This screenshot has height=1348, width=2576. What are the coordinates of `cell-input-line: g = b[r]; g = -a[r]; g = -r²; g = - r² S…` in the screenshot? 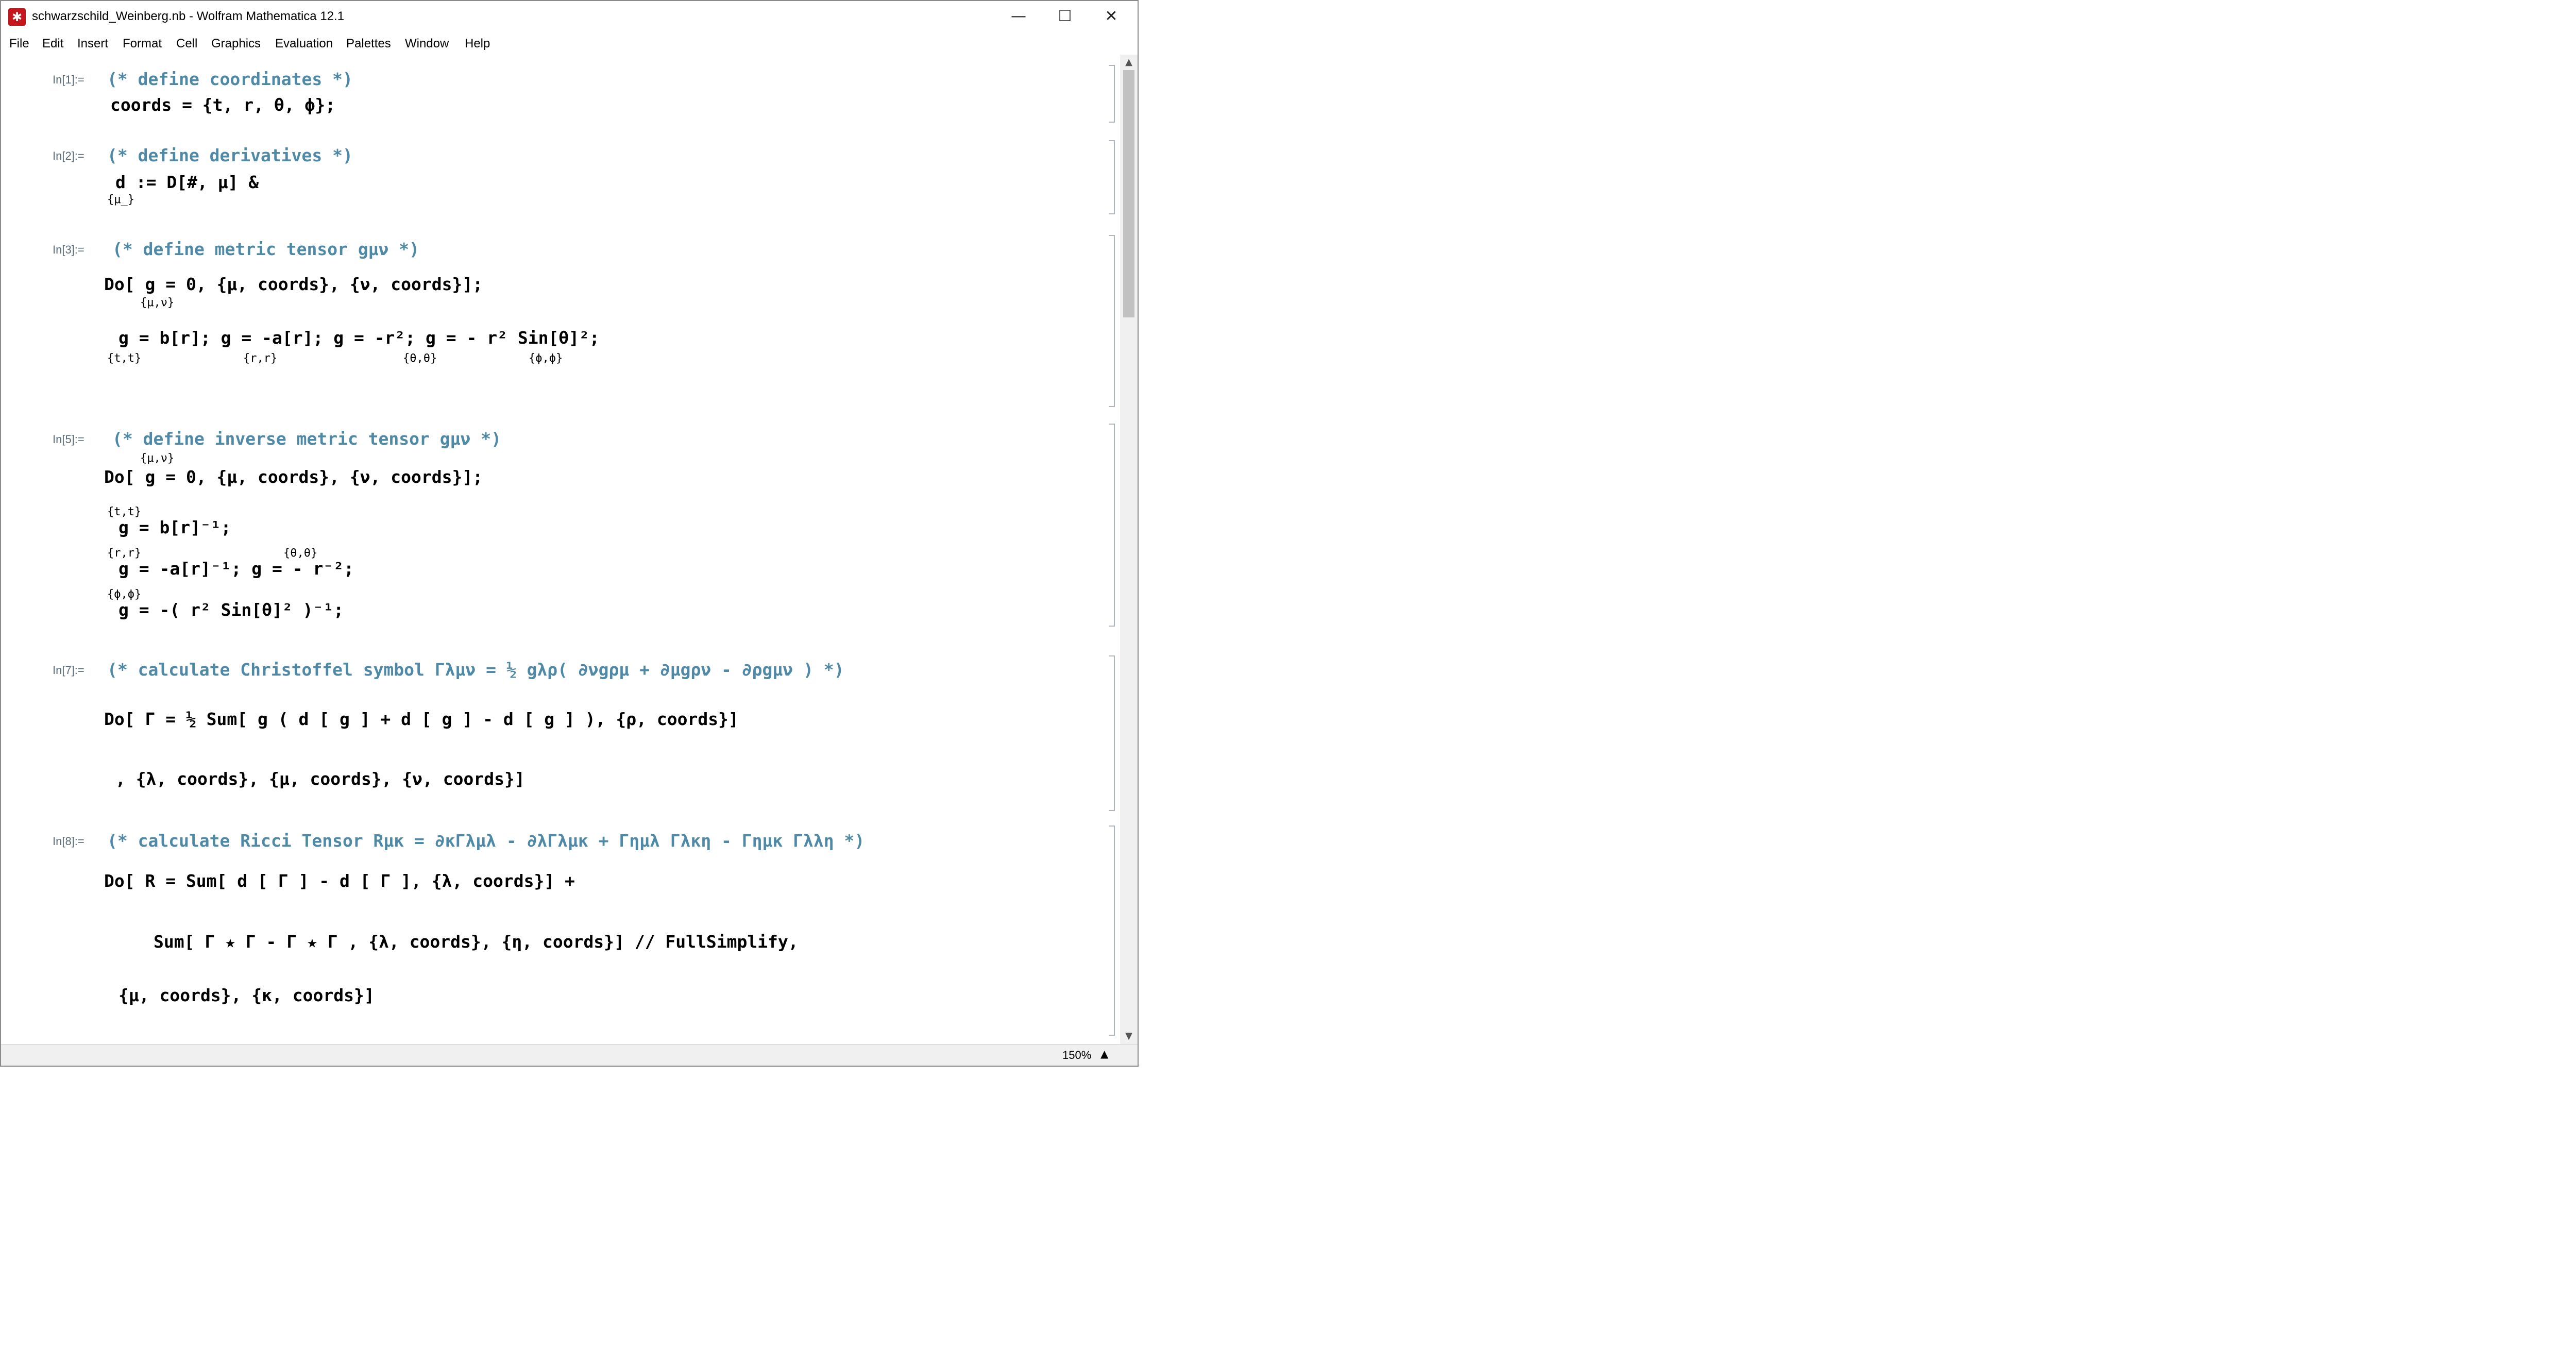 It's located at (359, 338).